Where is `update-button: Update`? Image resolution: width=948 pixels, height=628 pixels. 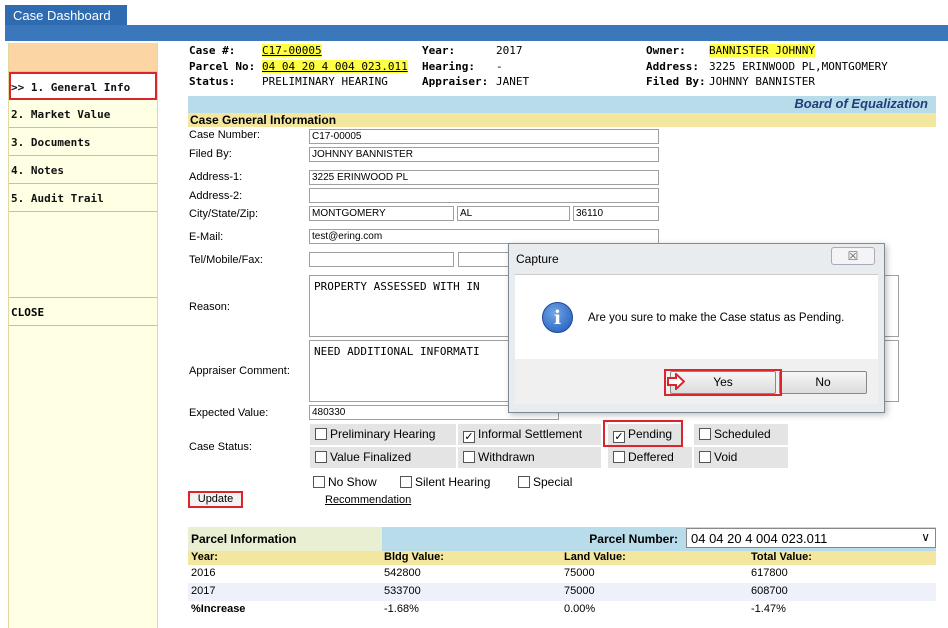 update-button: Update is located at coordinates (215, 499).